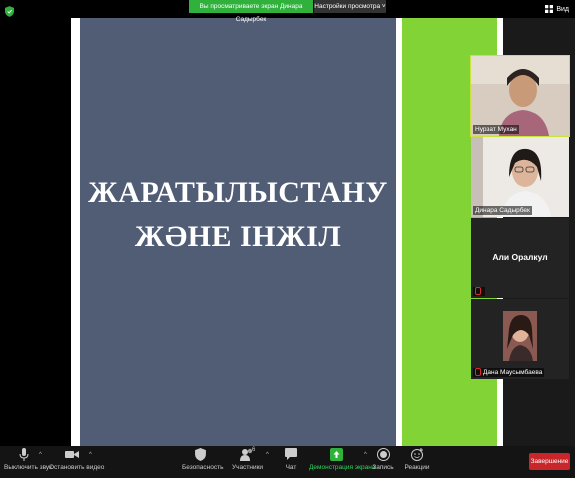 Image resolution: width=575 pixels, height=478 pixels. I want to click on participants-count: 6, so click(254, 450).